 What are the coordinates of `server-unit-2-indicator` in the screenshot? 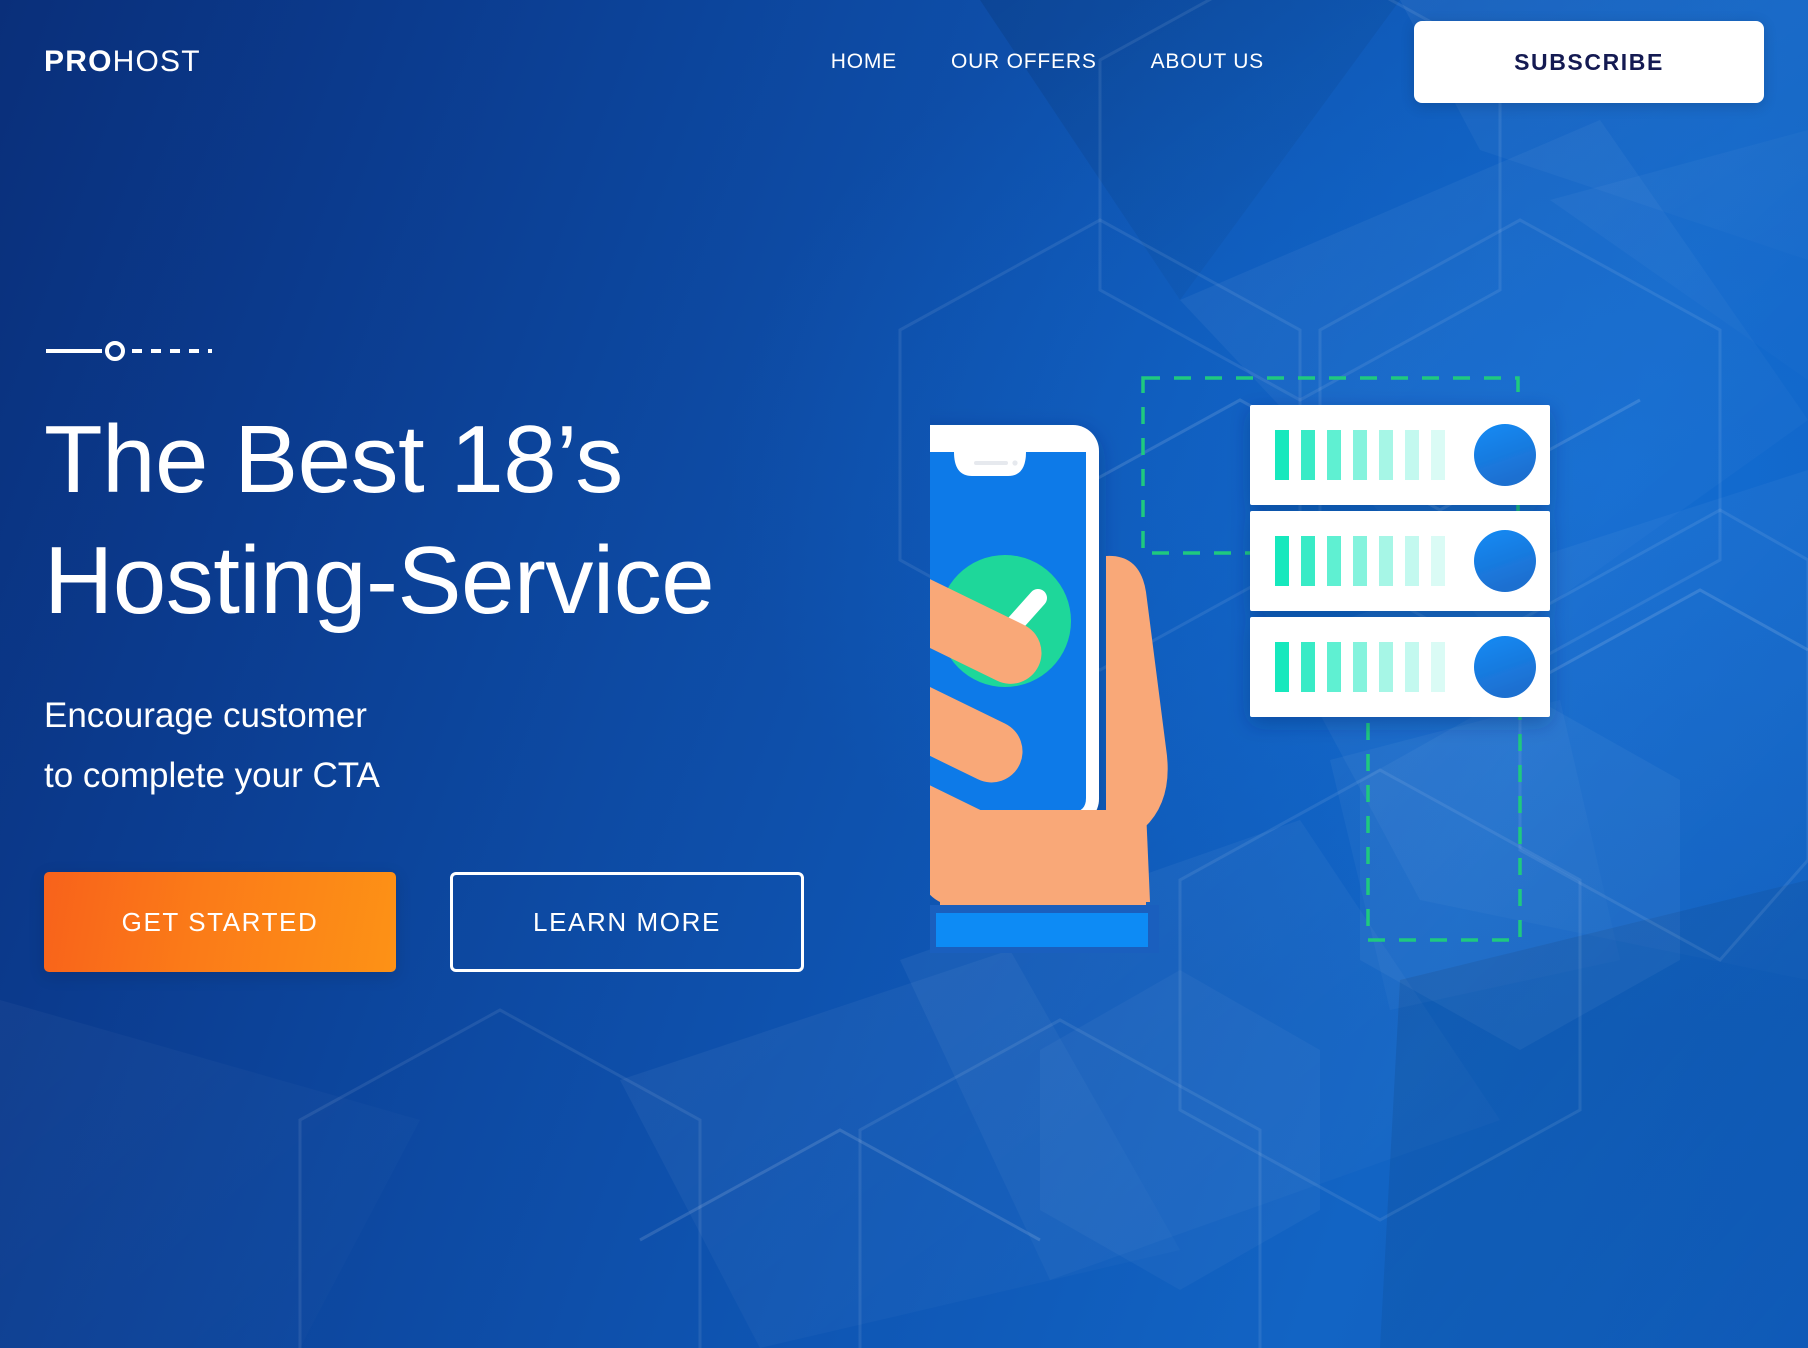 It's located at (1505, 561).